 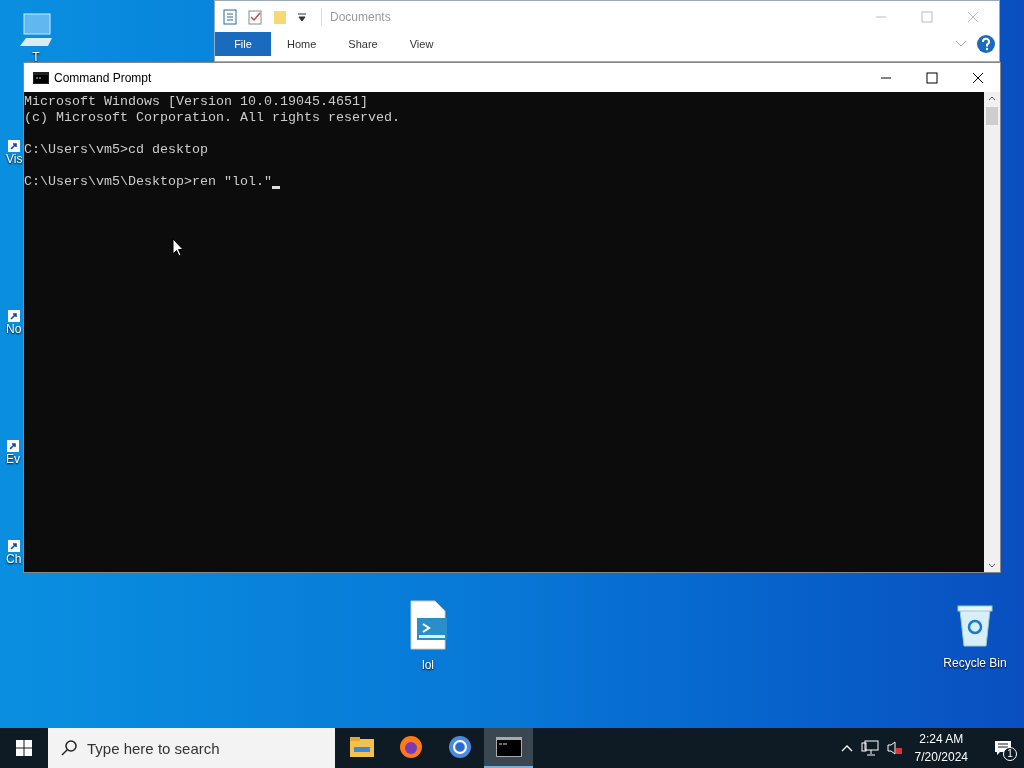 What do you see at coordinates (978, 77) in the screenshot?
I see `close-icon` at bounding box center [978, 77].